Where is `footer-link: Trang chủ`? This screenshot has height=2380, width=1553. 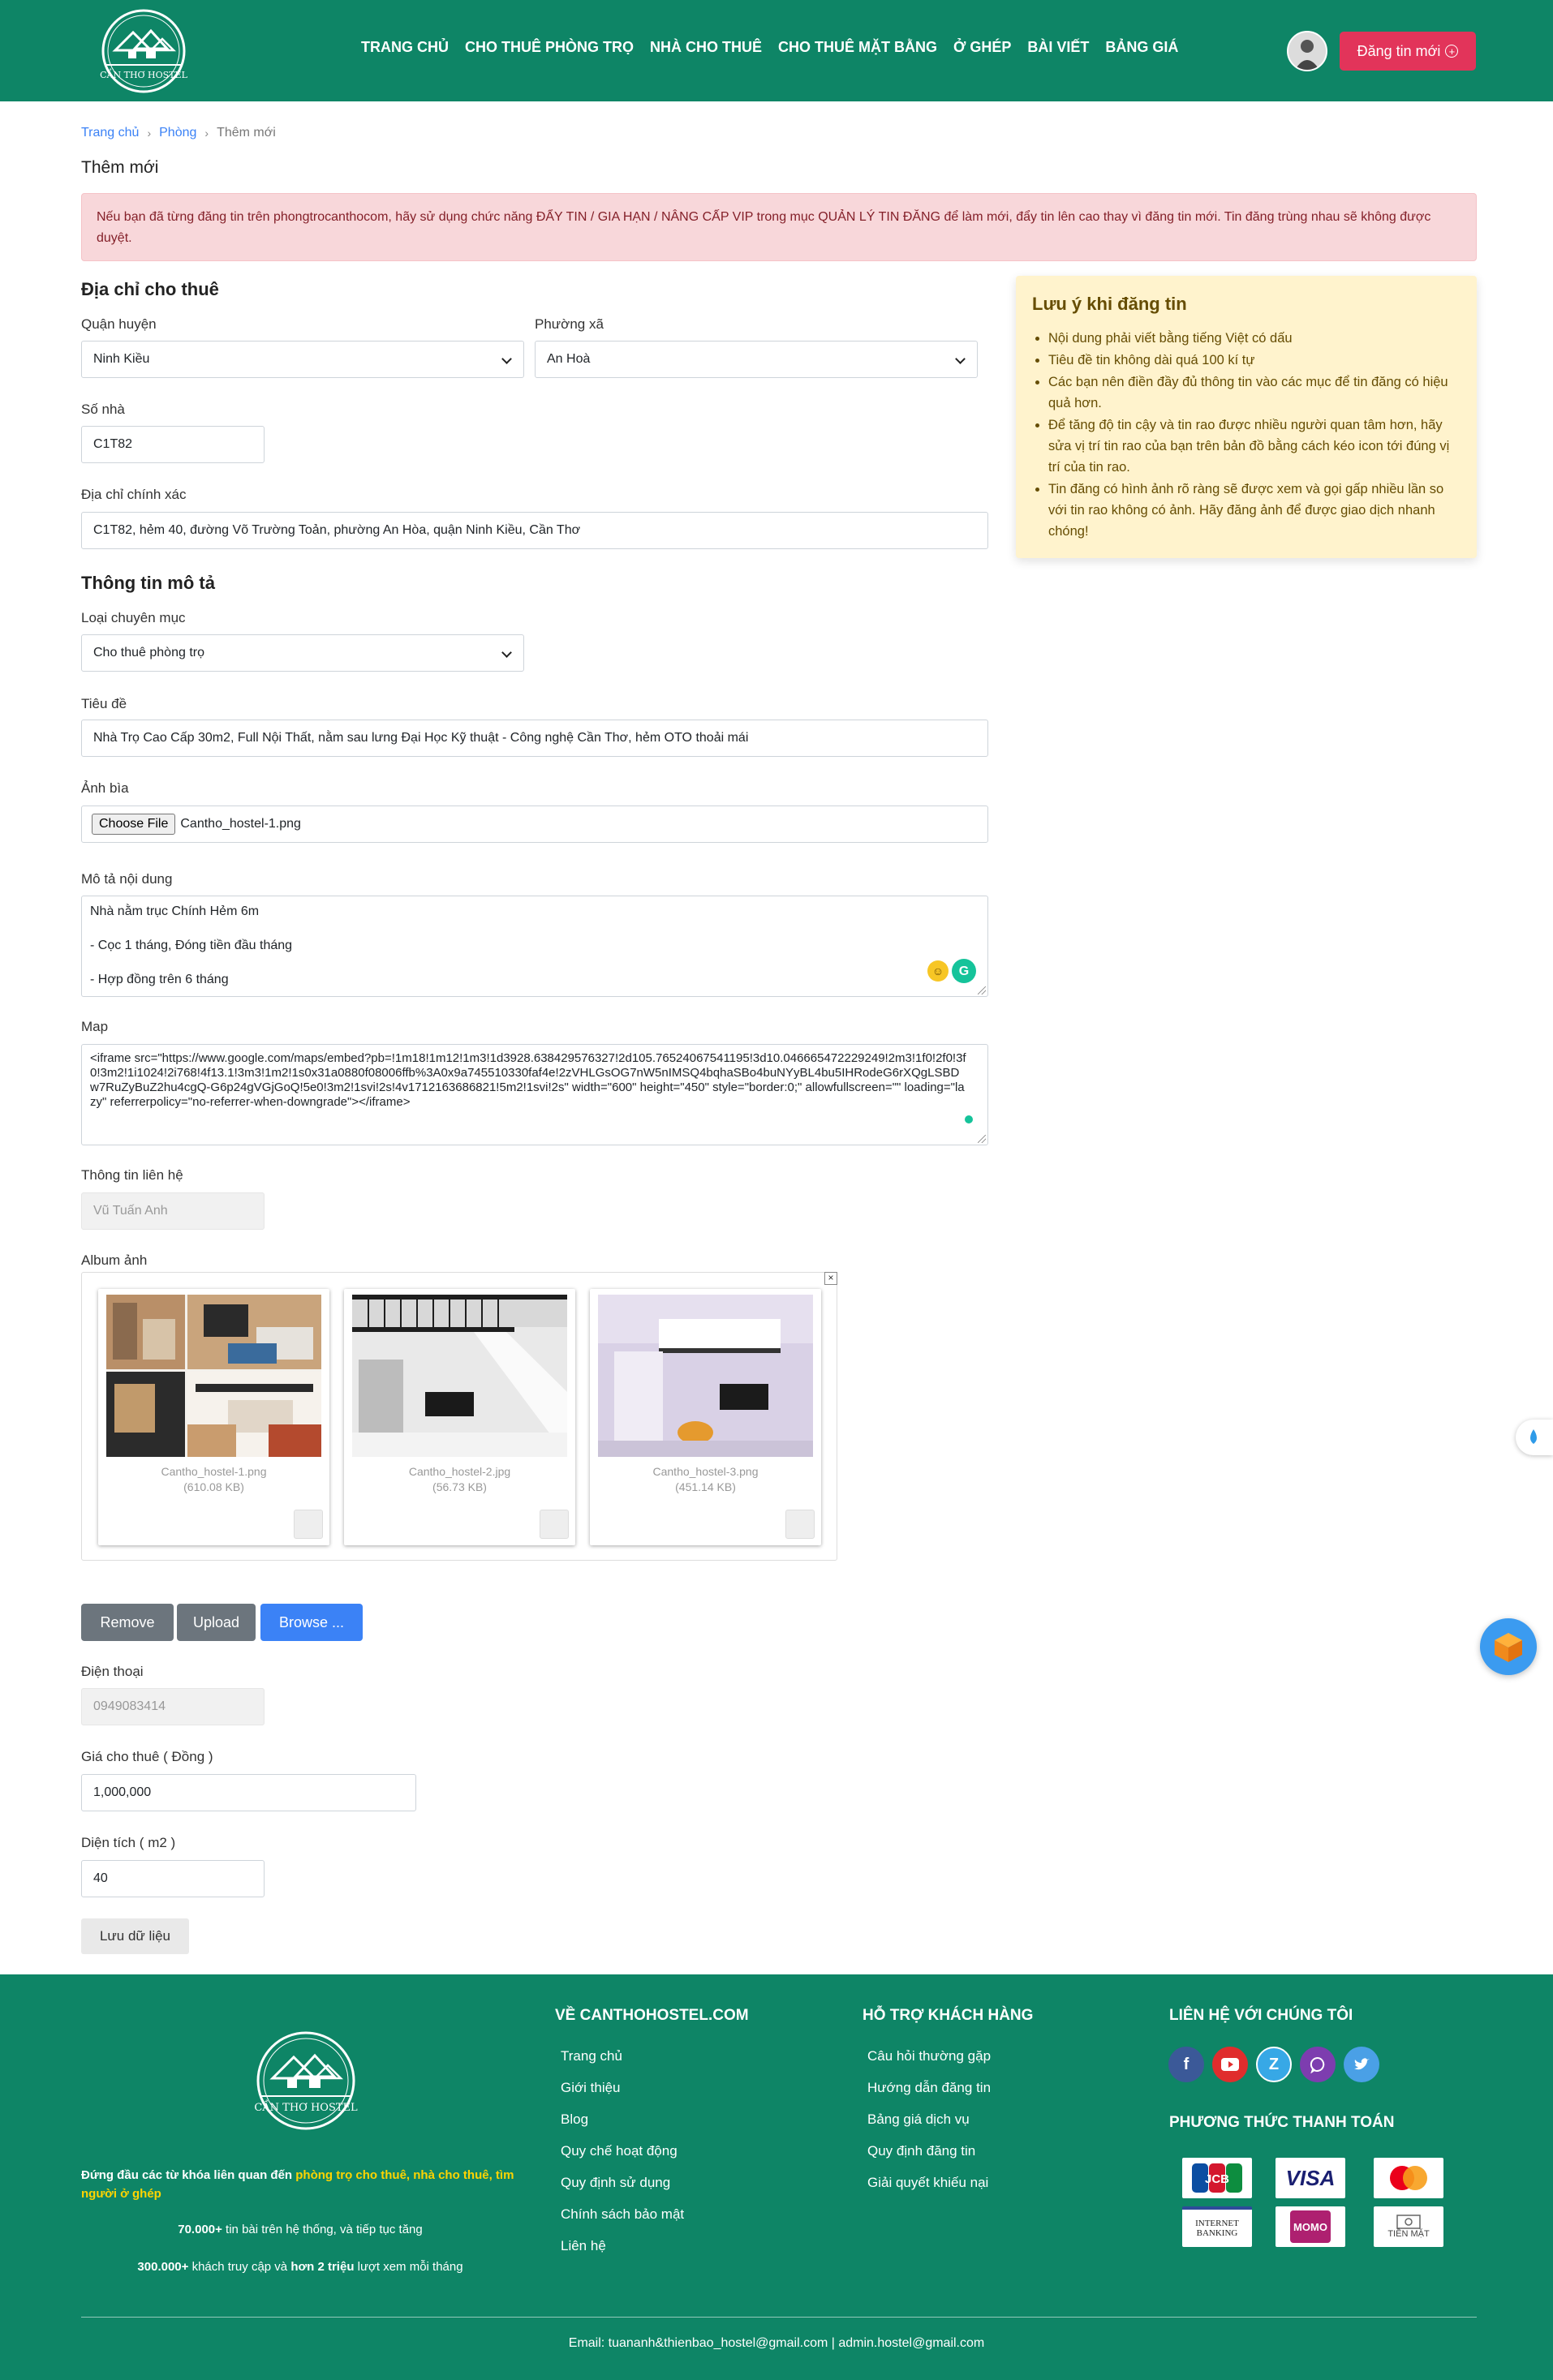
footer-link: Trang chủ is located at coordinates (623, 2056).